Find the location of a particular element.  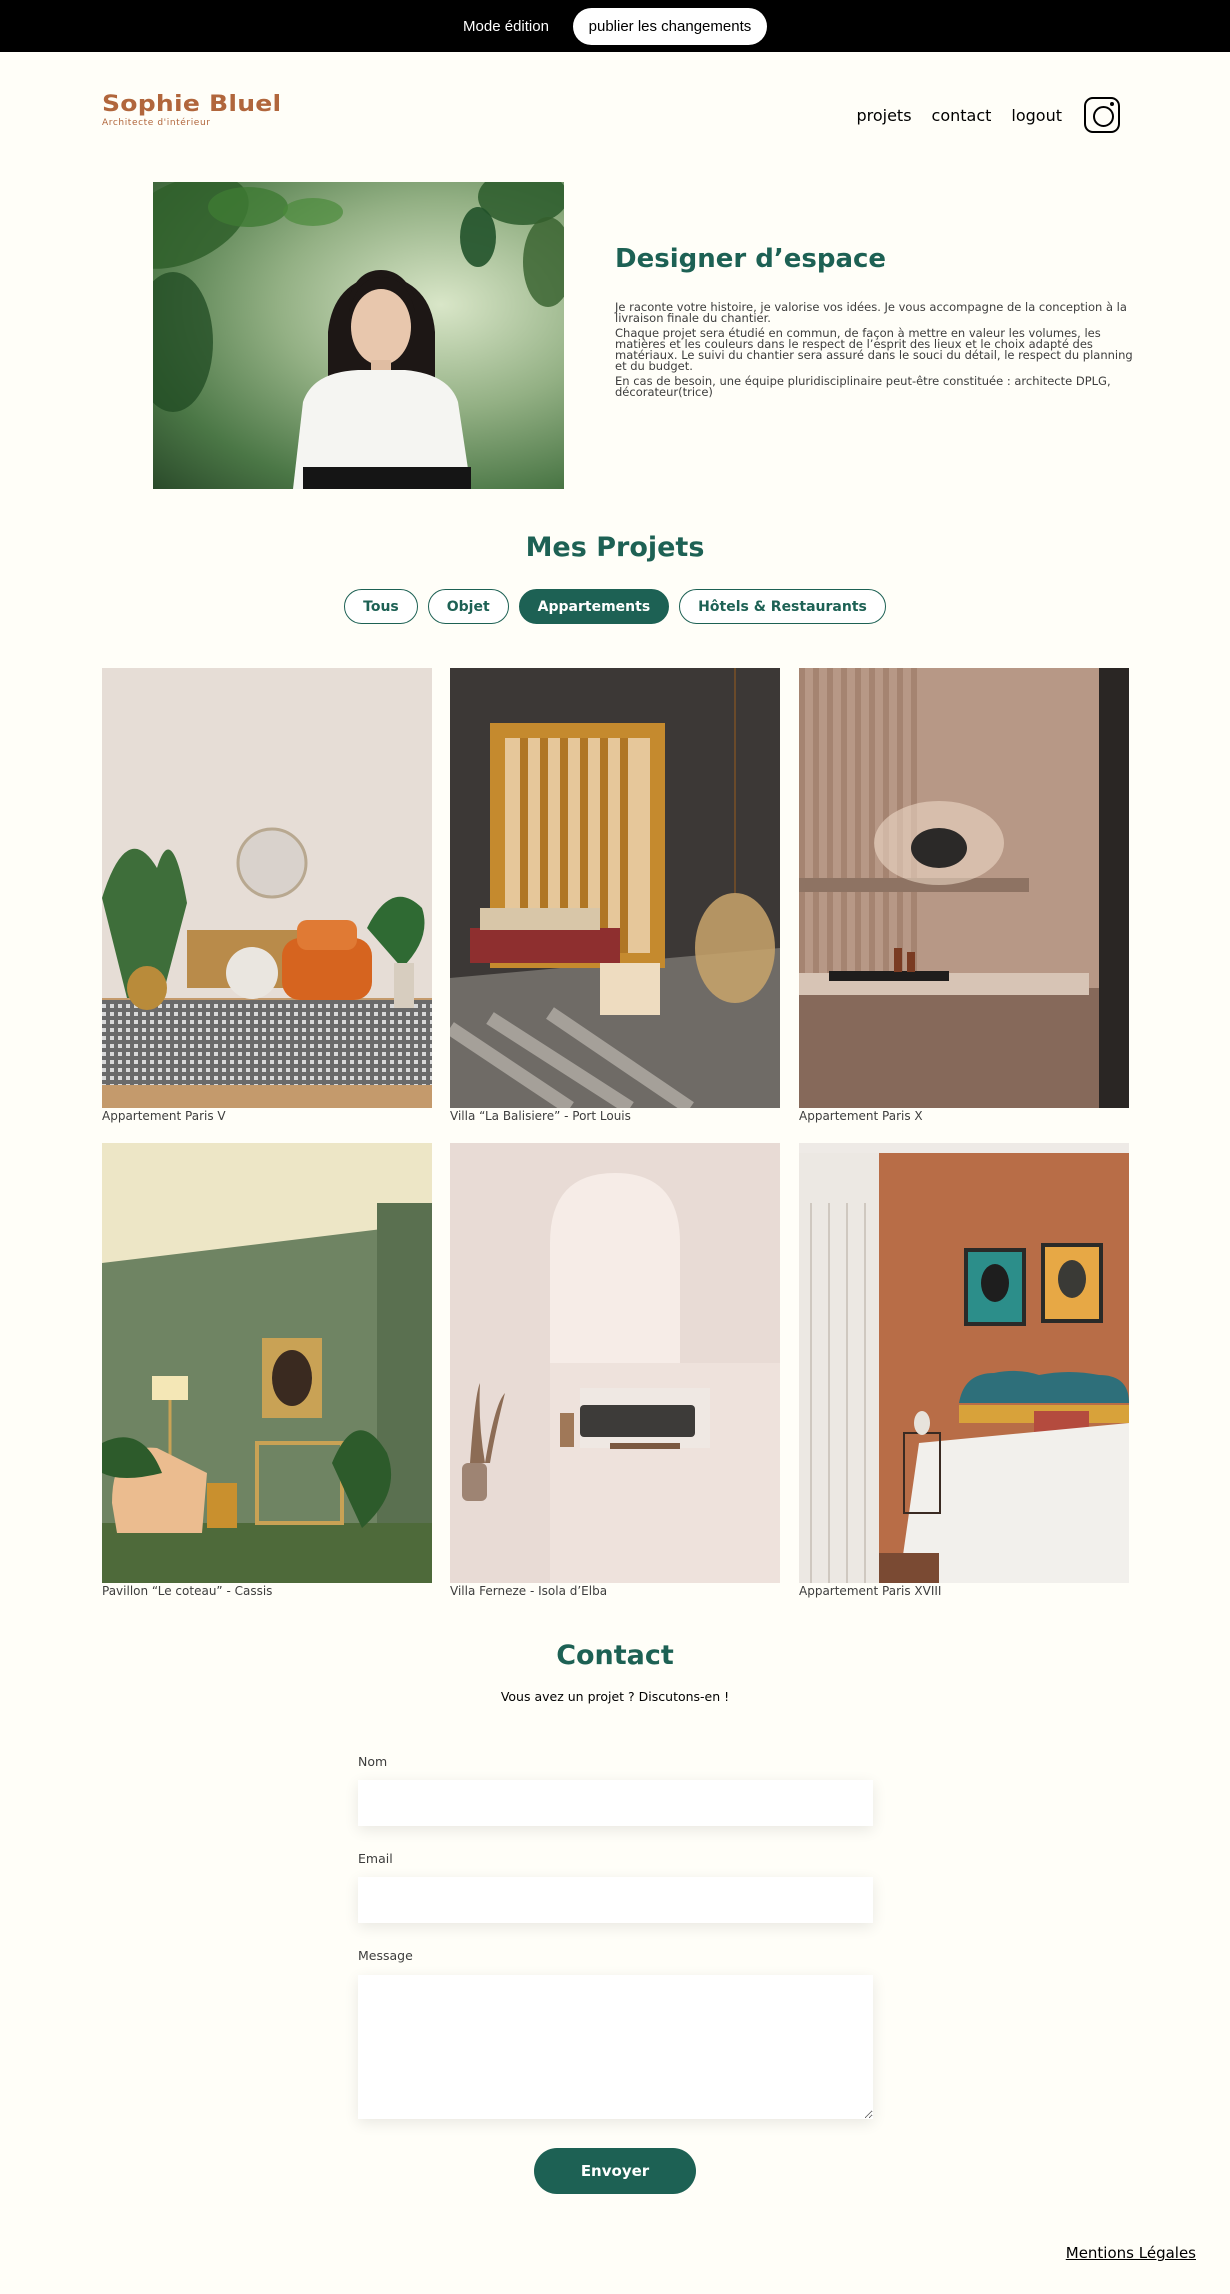

gallery-item: Appartement Paris V is located at coordinates (267, 895).